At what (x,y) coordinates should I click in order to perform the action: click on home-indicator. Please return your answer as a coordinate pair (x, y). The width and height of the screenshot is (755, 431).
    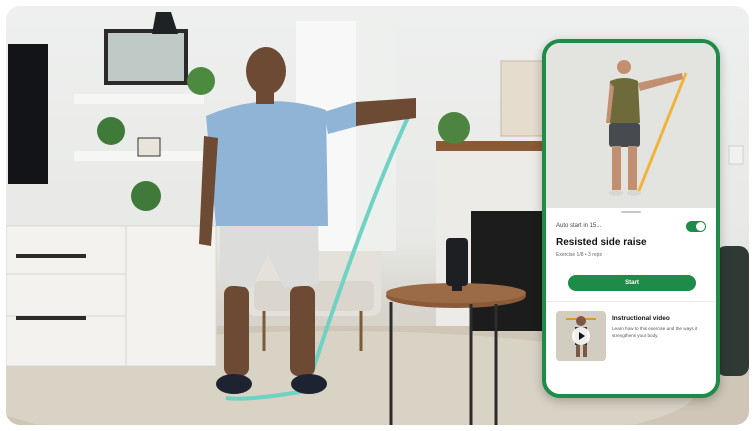
    Looking at the image, I should click on (631, 212).